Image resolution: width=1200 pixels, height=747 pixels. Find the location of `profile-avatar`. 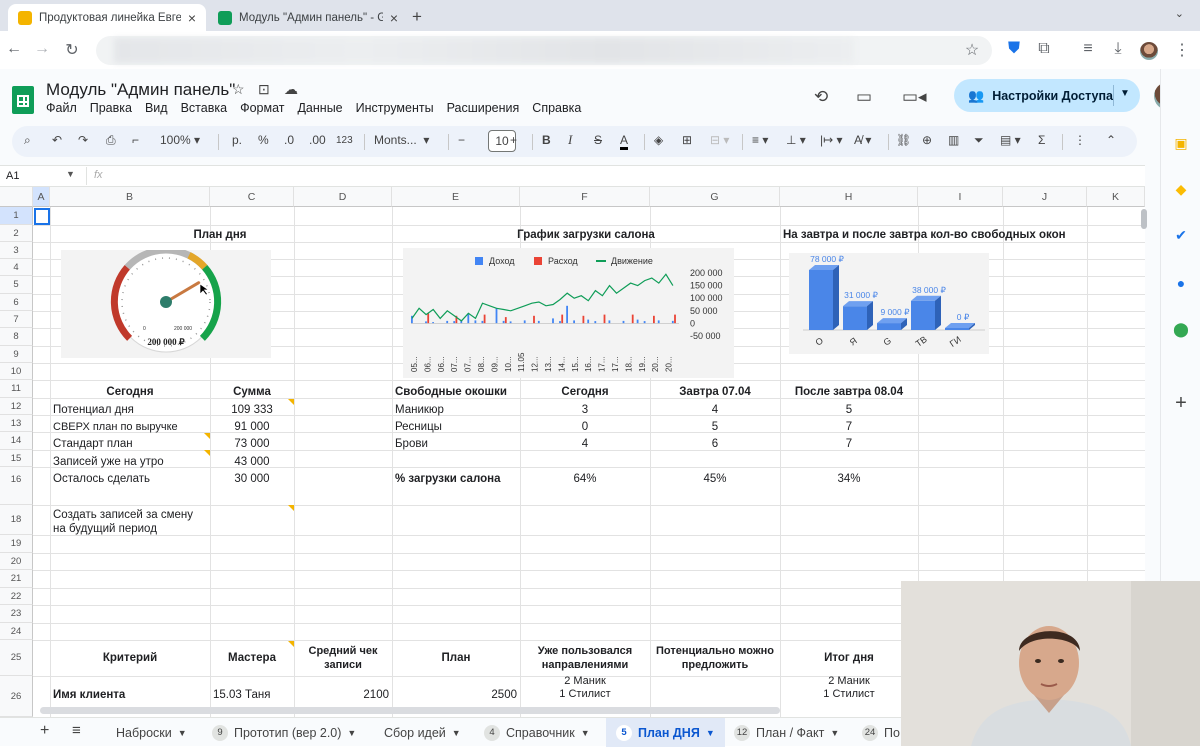

profile-avatar is located at coordinates (1149, 51).